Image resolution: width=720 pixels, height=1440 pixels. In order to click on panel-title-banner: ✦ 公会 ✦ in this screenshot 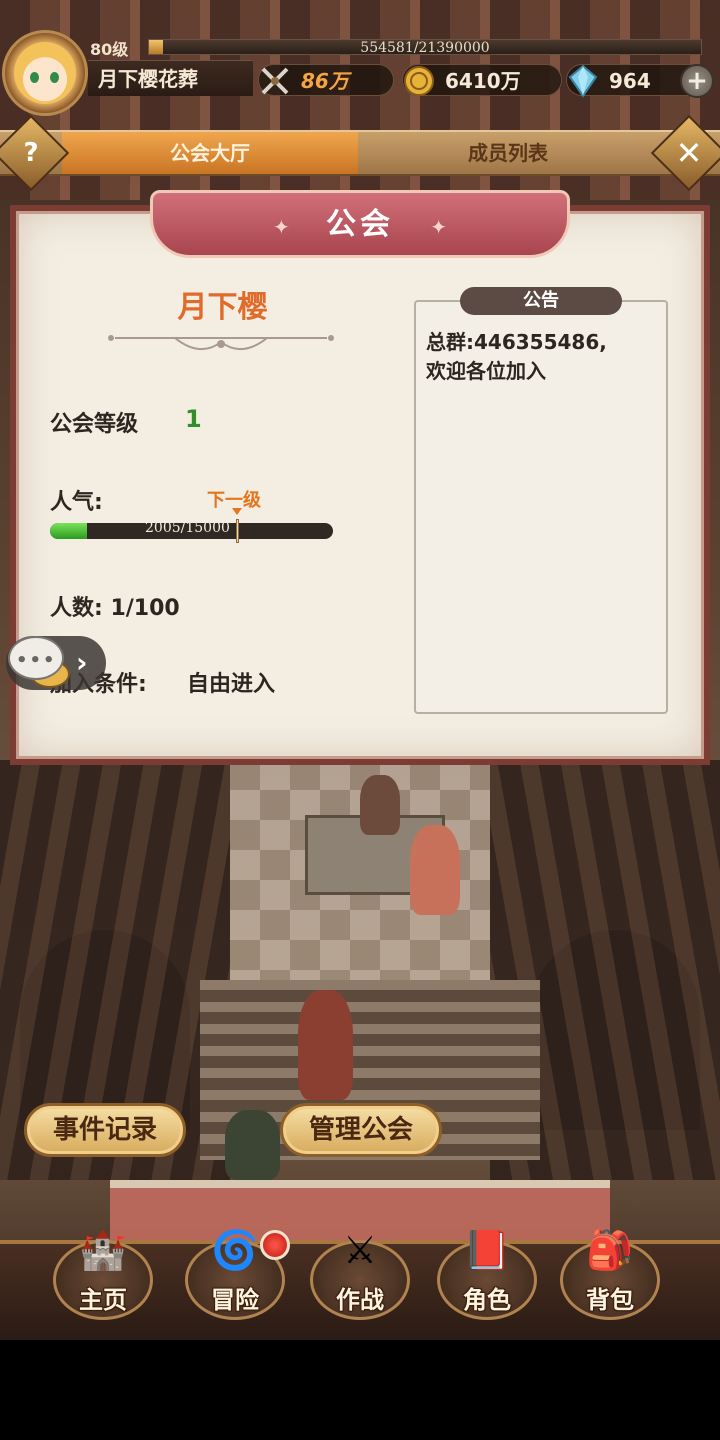, I will do `click(360, 224)`.